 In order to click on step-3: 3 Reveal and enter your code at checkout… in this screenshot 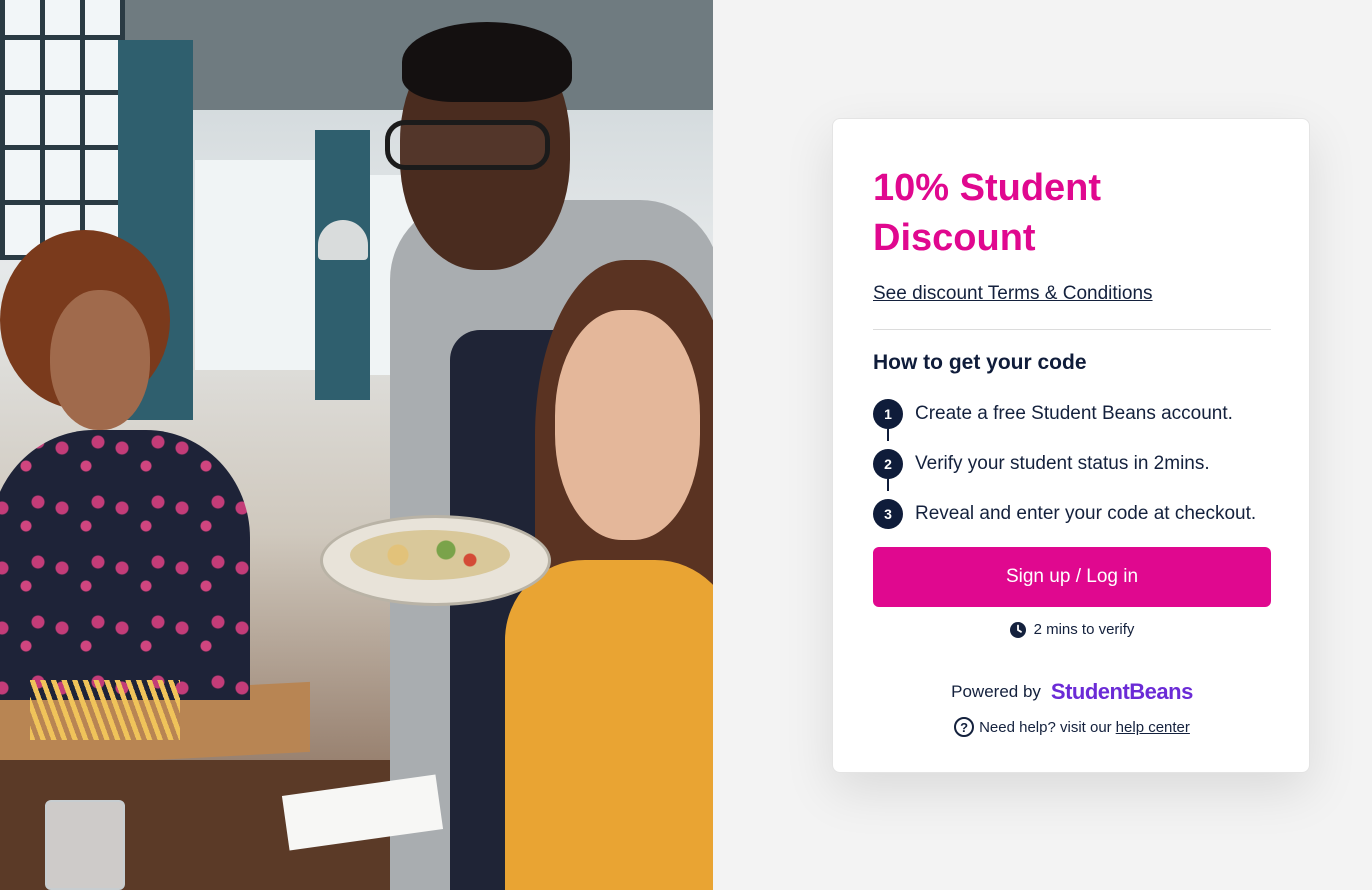, I will do `click(1083, 514)`.